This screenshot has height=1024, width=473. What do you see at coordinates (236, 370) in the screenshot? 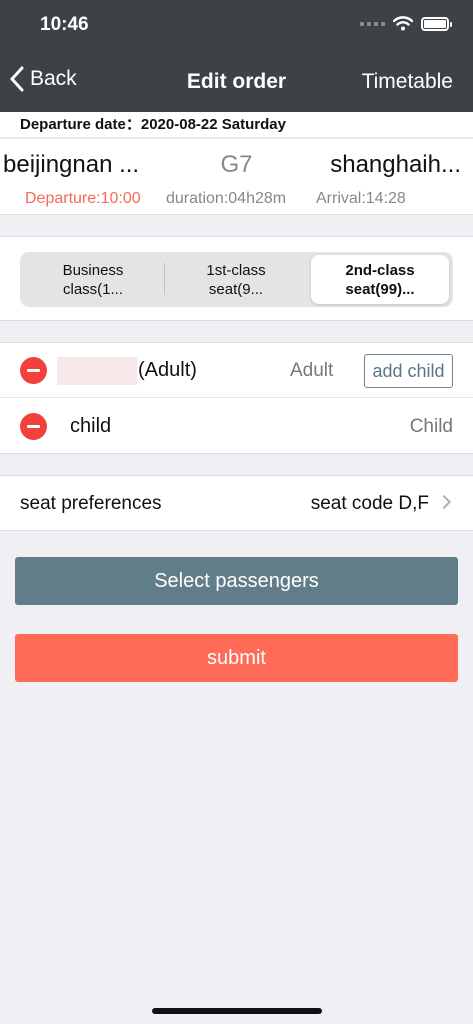
I see `passenger-row-adult: (Adult) Adult add child` at bounding box center [236, 370].